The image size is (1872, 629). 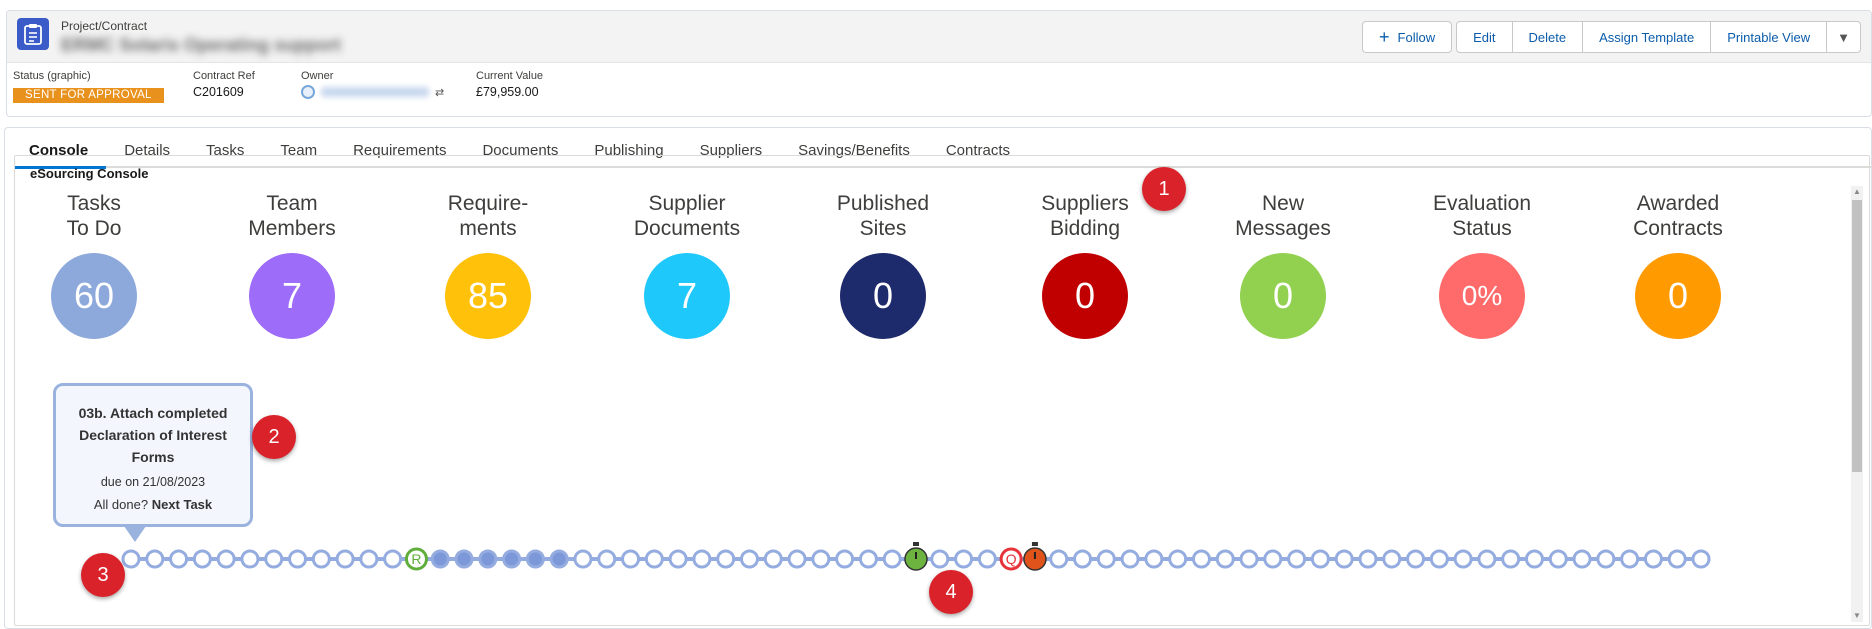 What do you see at coordinates (274, 437) in the screenshot?
I see `annotation-marker-2: 2` at bounding box center [274, 437].